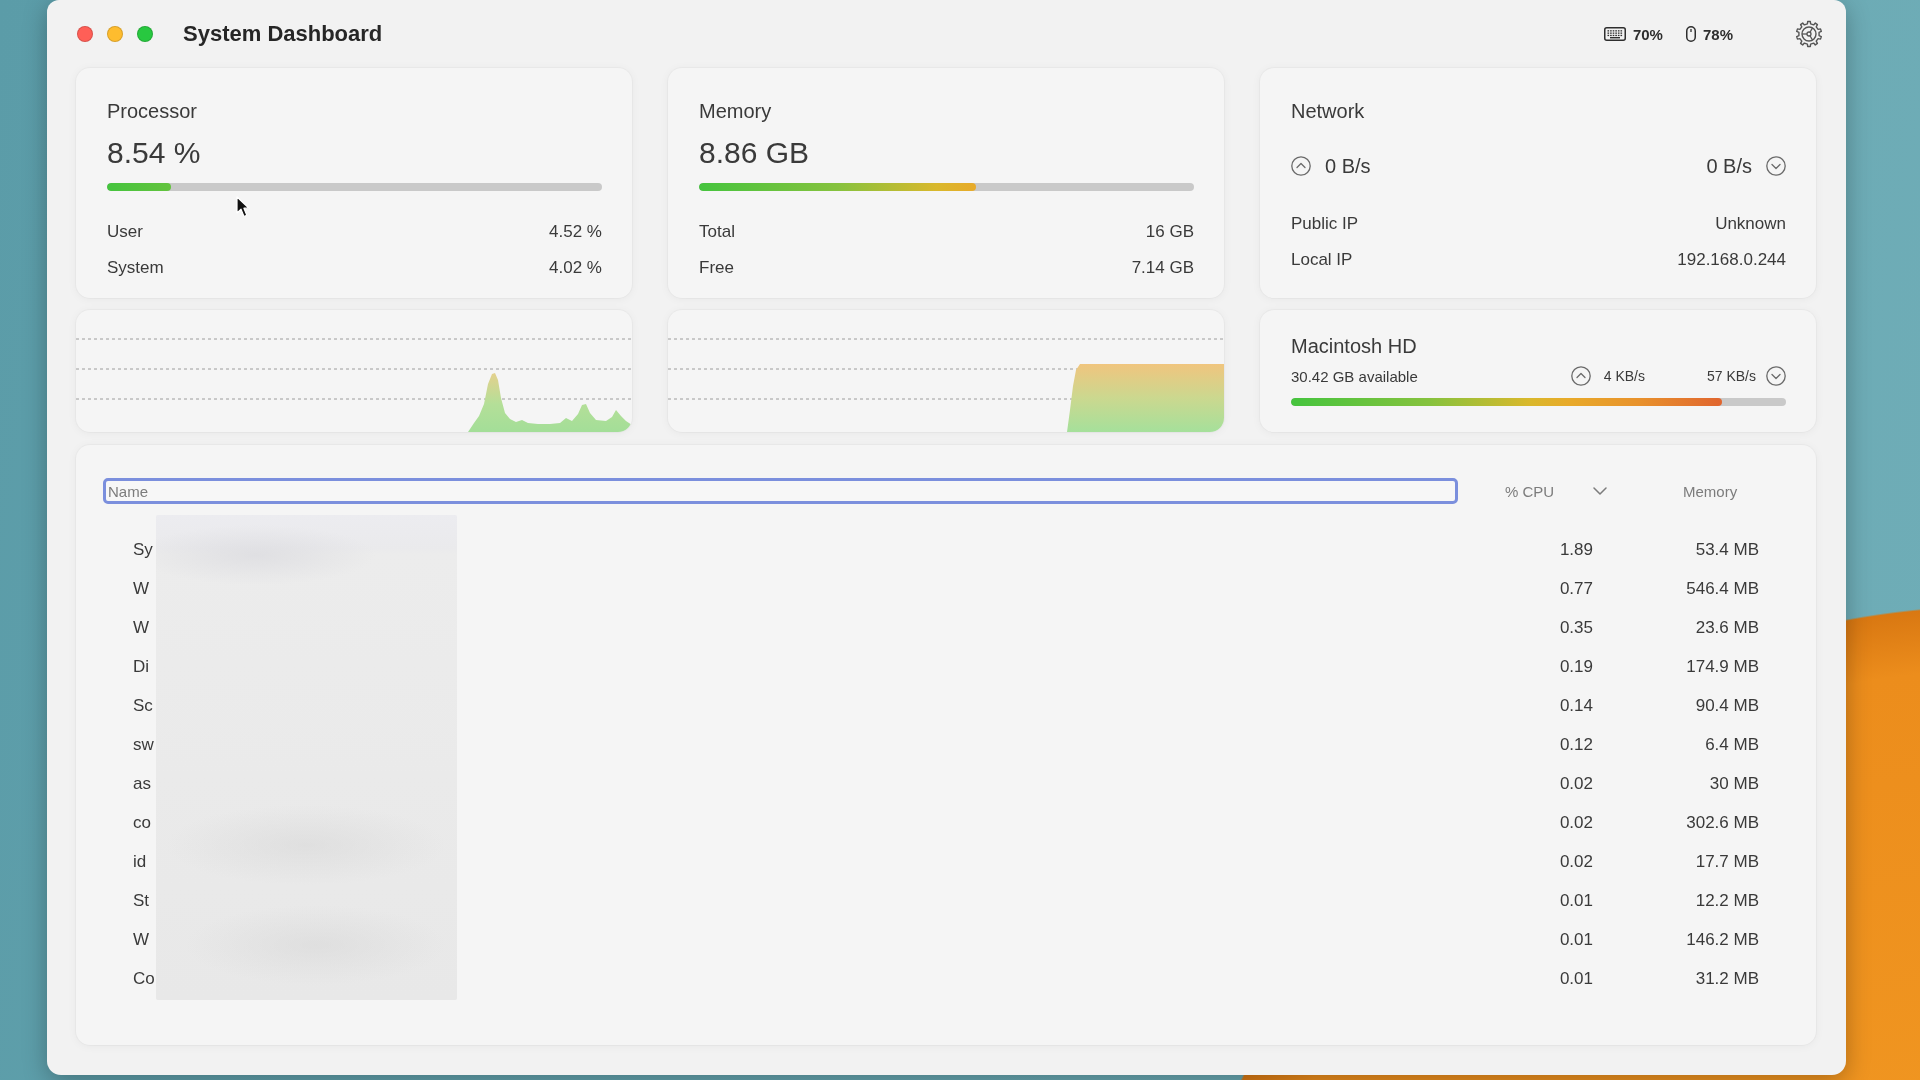 The height and width of the screenshot is (1080, 1920). I want to click on table-cell: 174.9 MB, so click(1722, 666).